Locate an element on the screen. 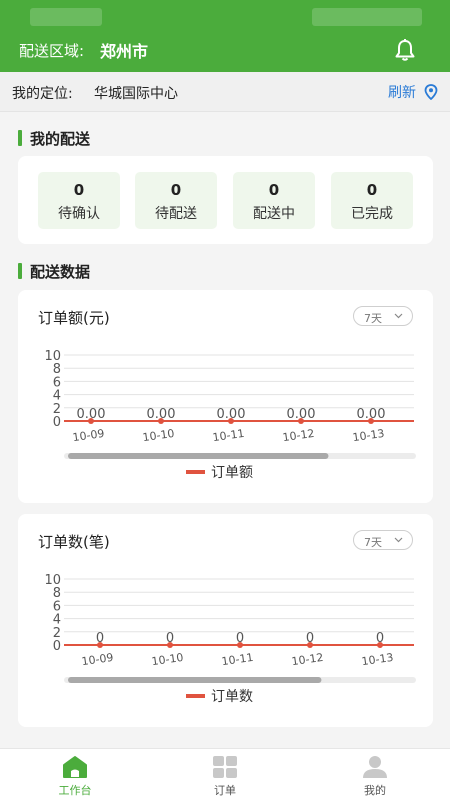 Image resolution: width=450 pixels, height=800 pixels. tab-profile: 我的 is located at coordinates (375, 774).